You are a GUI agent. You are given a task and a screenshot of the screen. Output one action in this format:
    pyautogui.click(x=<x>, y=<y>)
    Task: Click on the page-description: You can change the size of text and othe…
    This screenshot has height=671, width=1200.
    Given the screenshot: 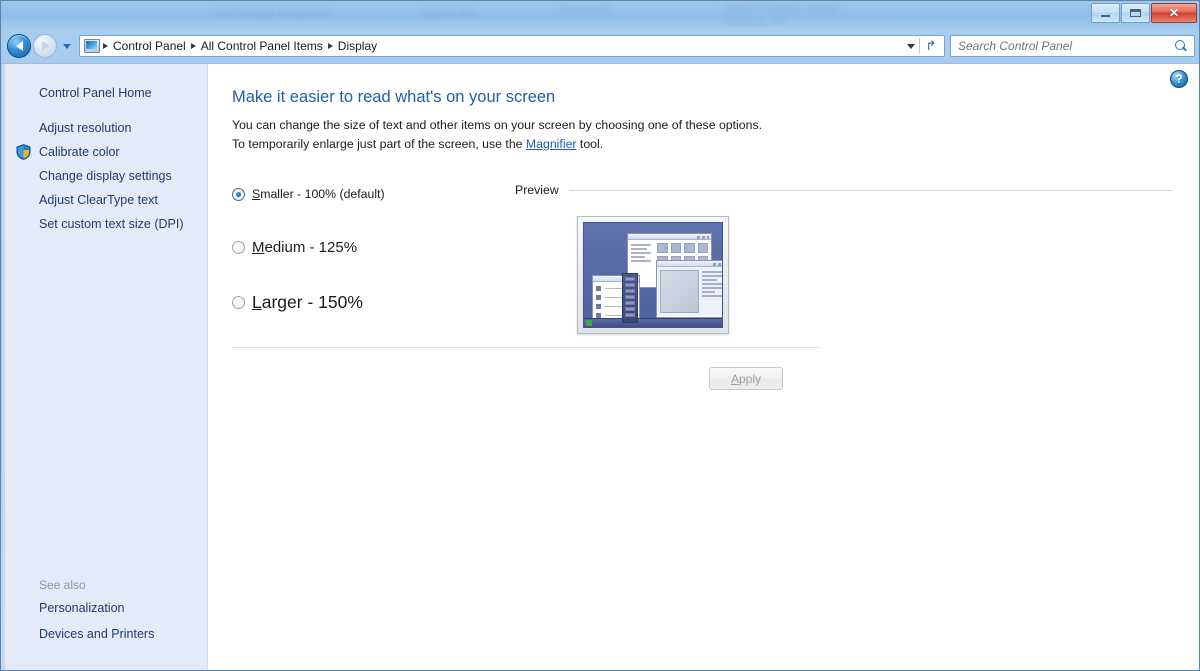 What is the action you would take?
    pyautogui.click(x=502, y=135)
    